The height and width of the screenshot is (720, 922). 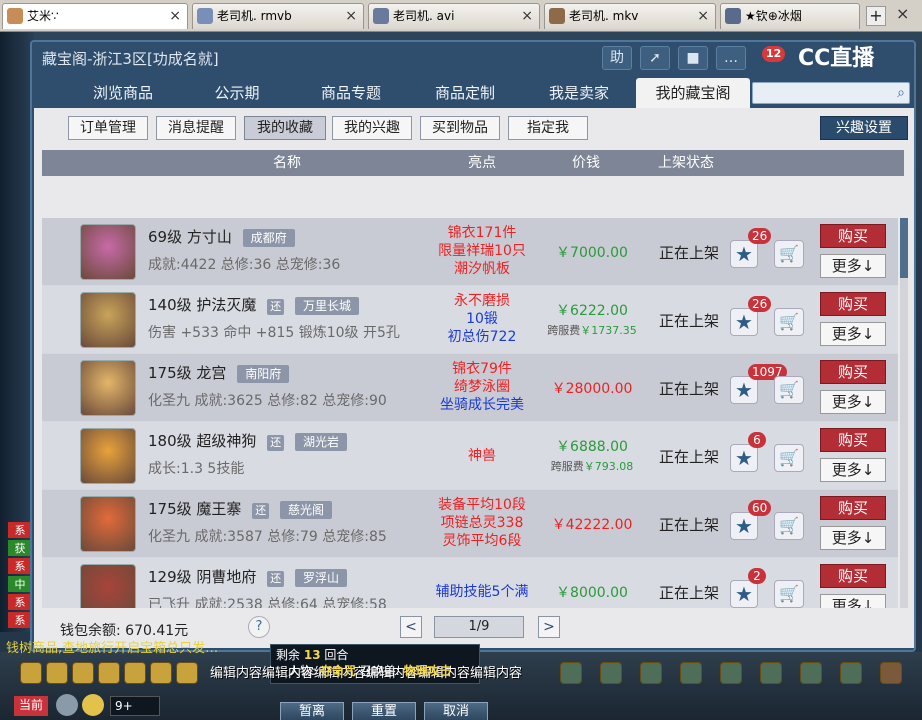 I want to click on listing-price: ￥42222.00, so click(x=592, y=525).